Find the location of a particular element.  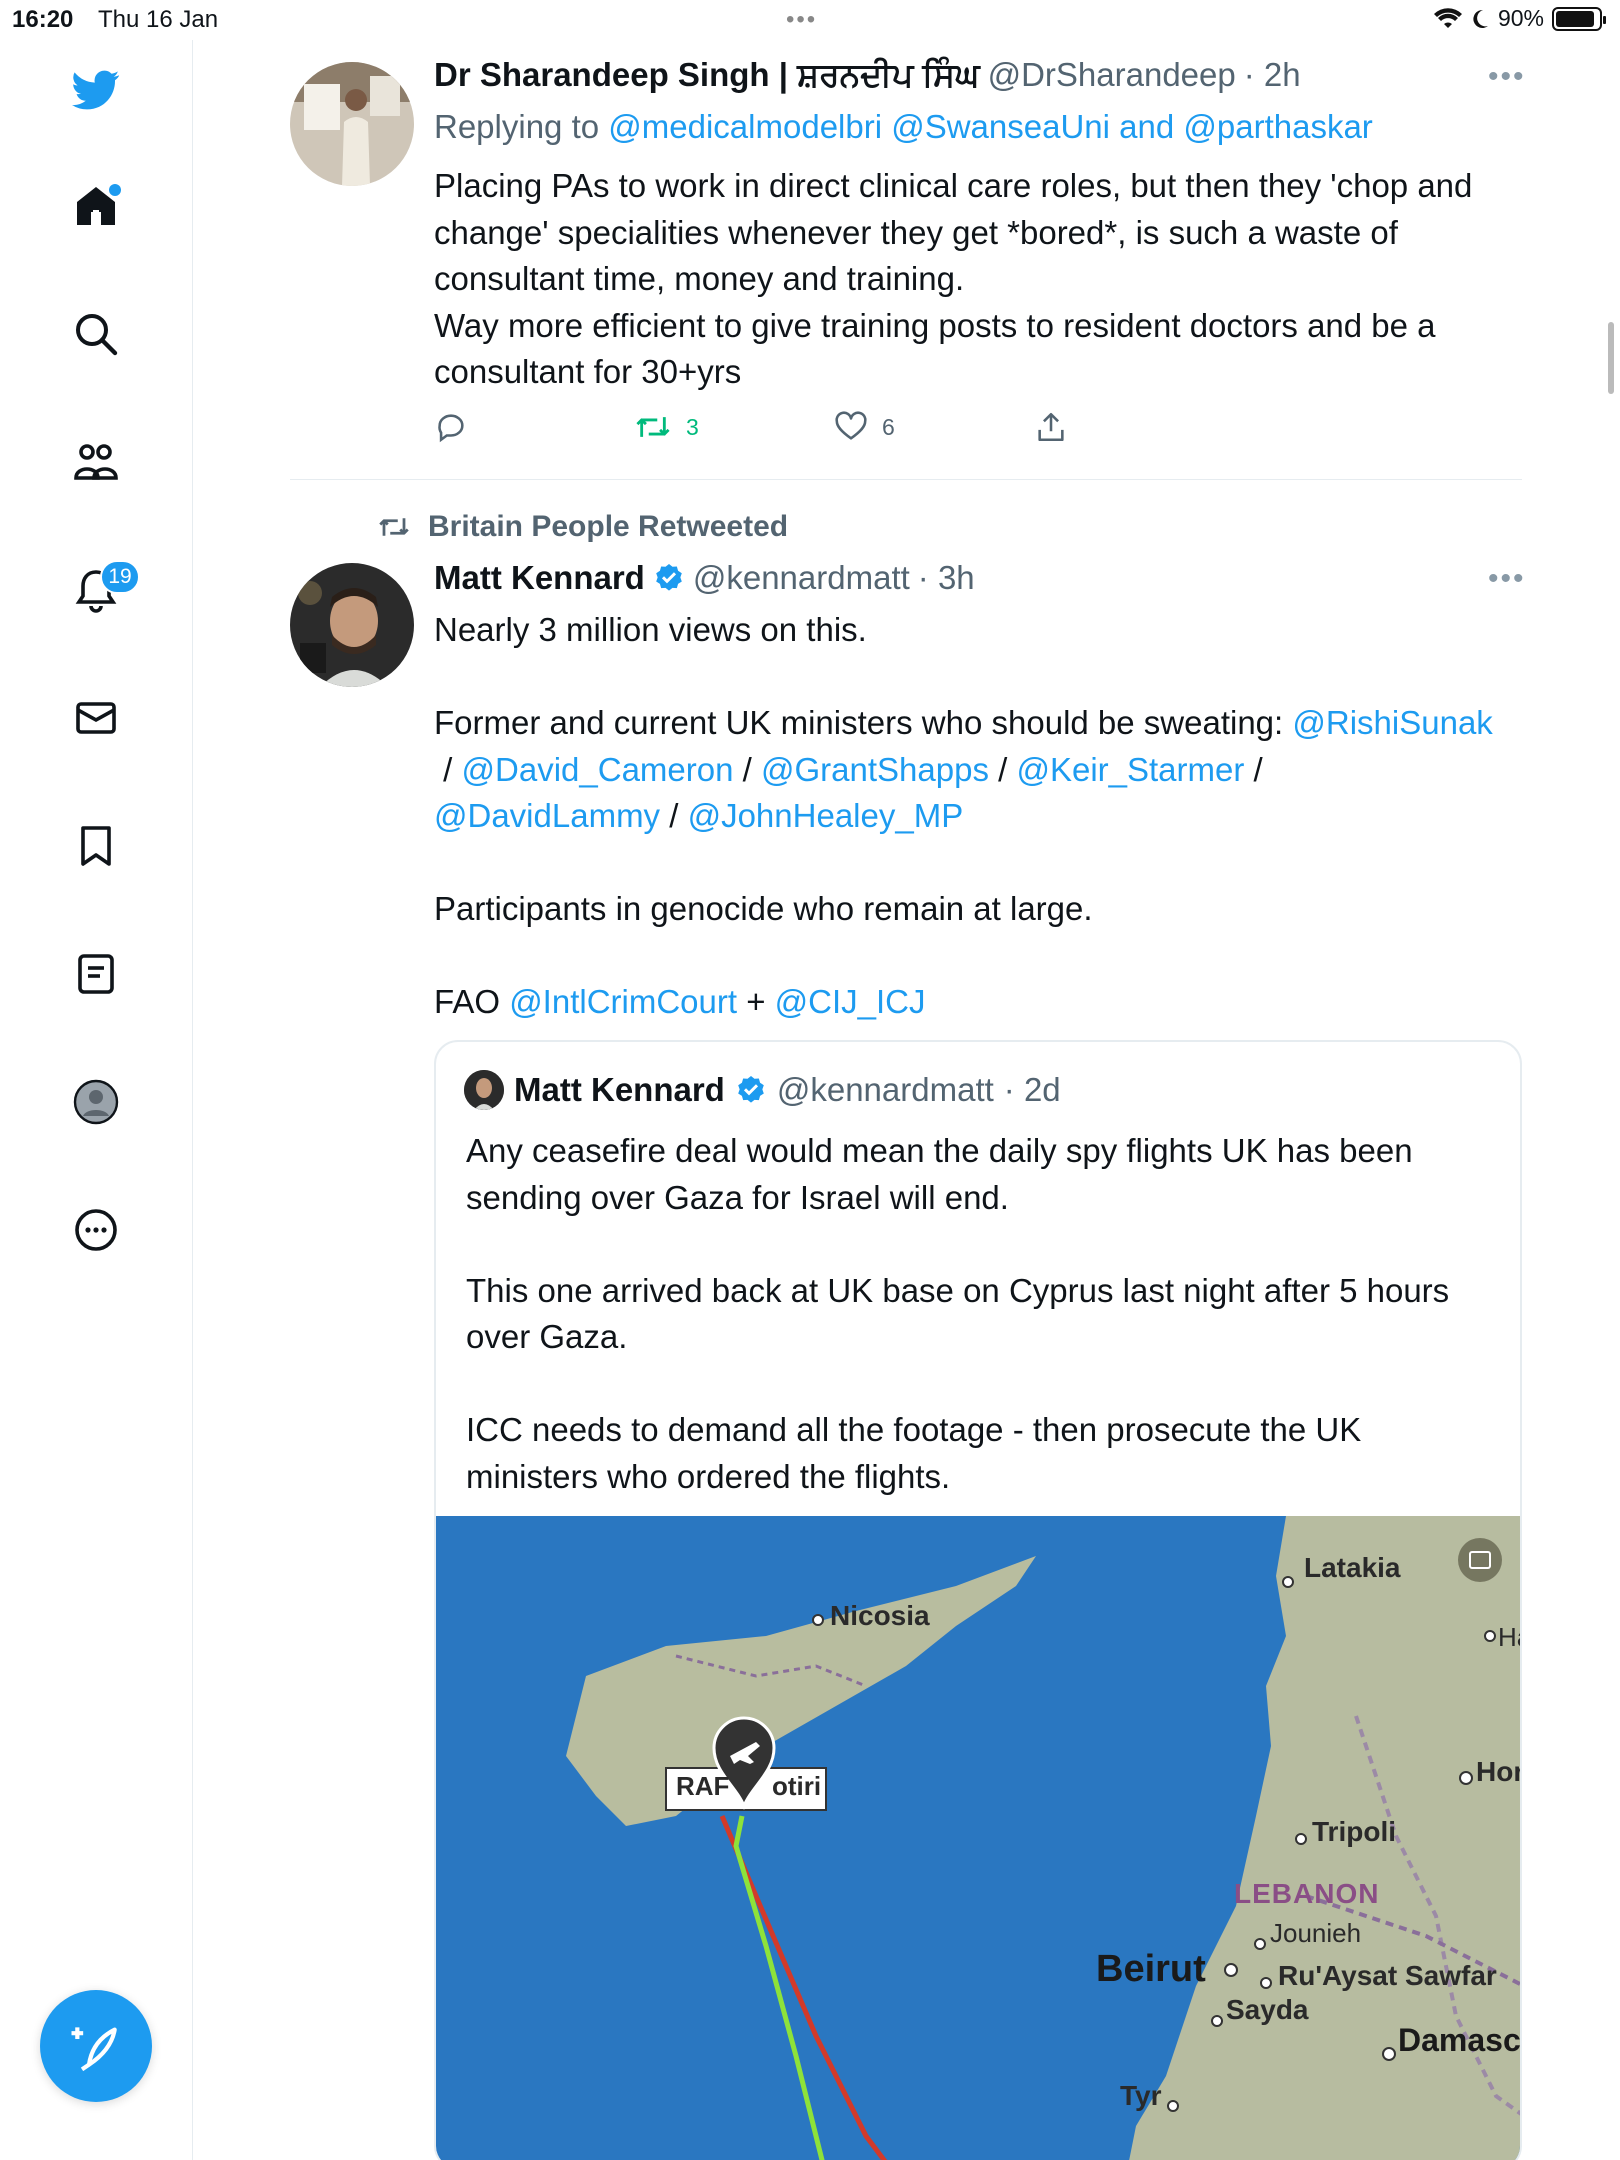

feather-plus-icon is located at coordinates (94, 2049).